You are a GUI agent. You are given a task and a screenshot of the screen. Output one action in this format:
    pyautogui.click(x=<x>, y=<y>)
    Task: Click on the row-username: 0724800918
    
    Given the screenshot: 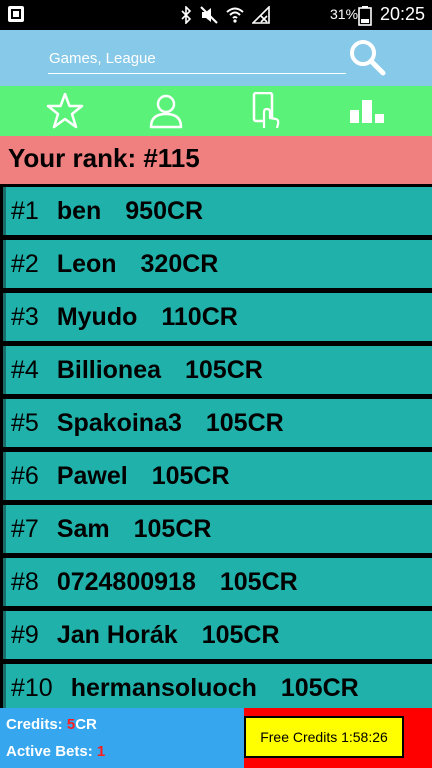 What is the action you would take?
    pyautogui.click(x=126, y=581)
    